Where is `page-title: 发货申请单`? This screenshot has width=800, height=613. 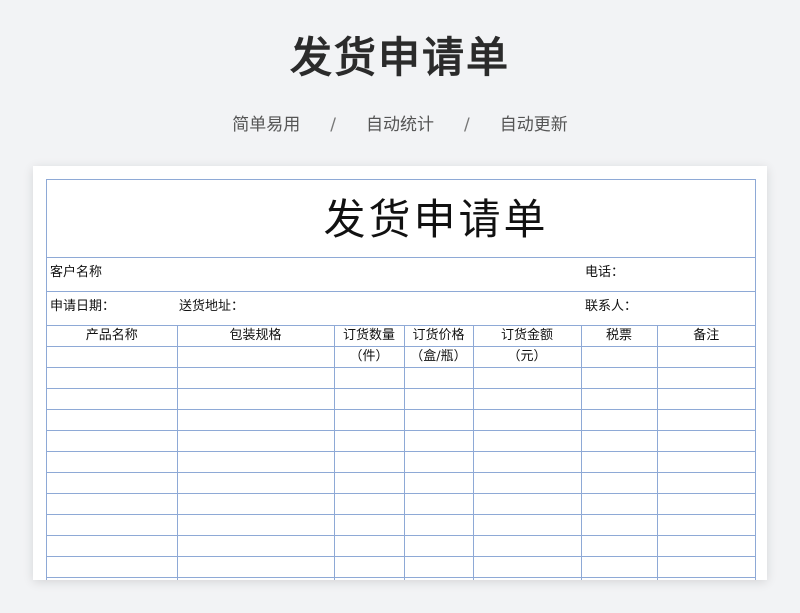 page-title: 发货申请单 is located at coordinates (399, 57).